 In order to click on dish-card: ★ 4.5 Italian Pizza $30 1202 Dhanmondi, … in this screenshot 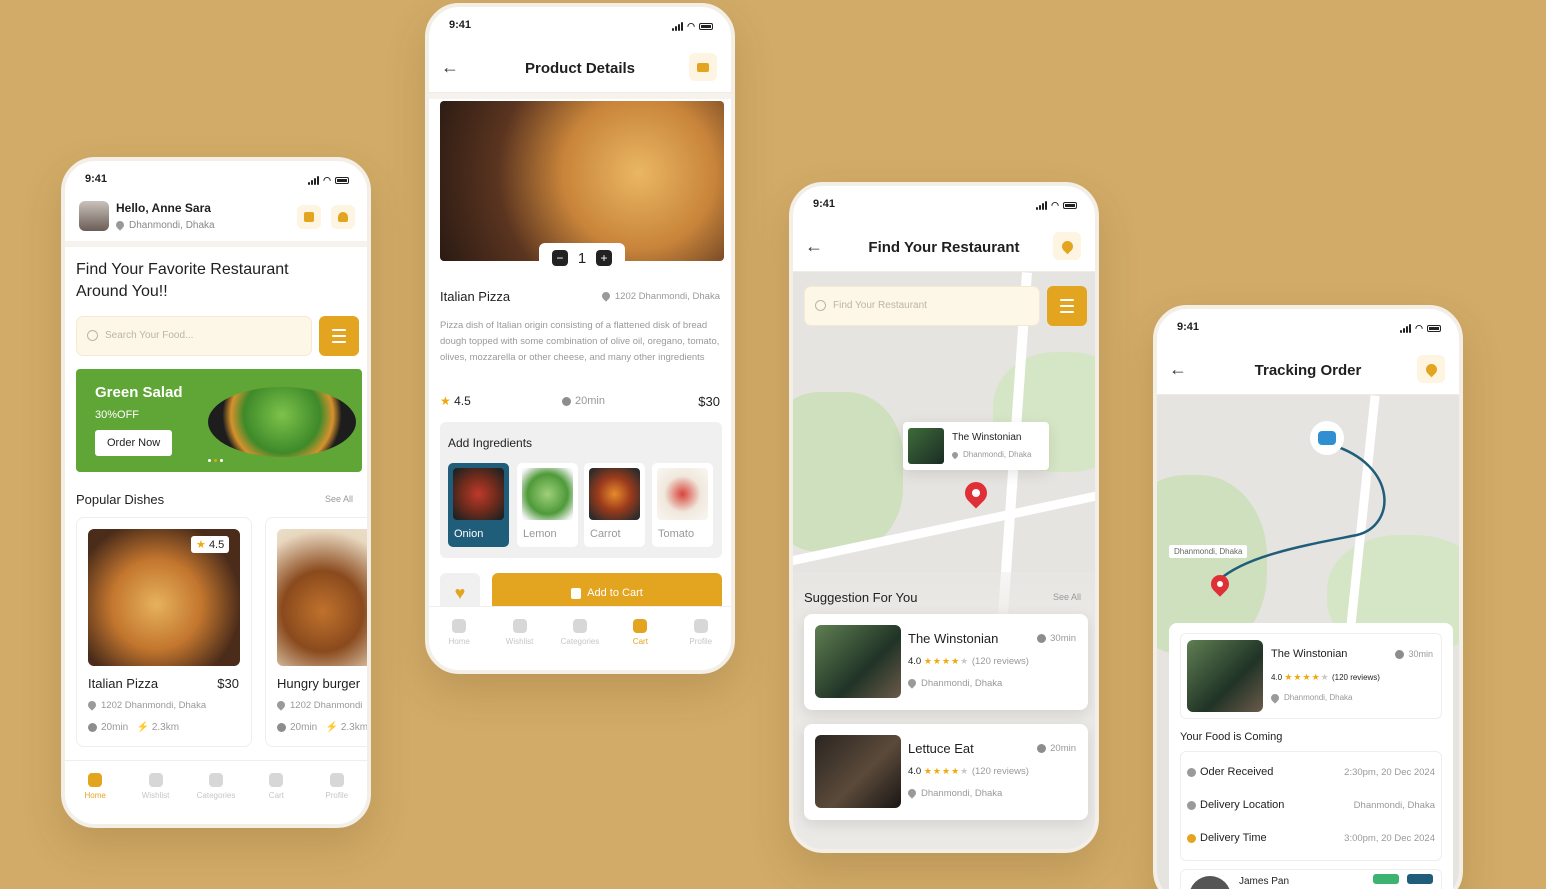, I will do `click(164, 632)`.